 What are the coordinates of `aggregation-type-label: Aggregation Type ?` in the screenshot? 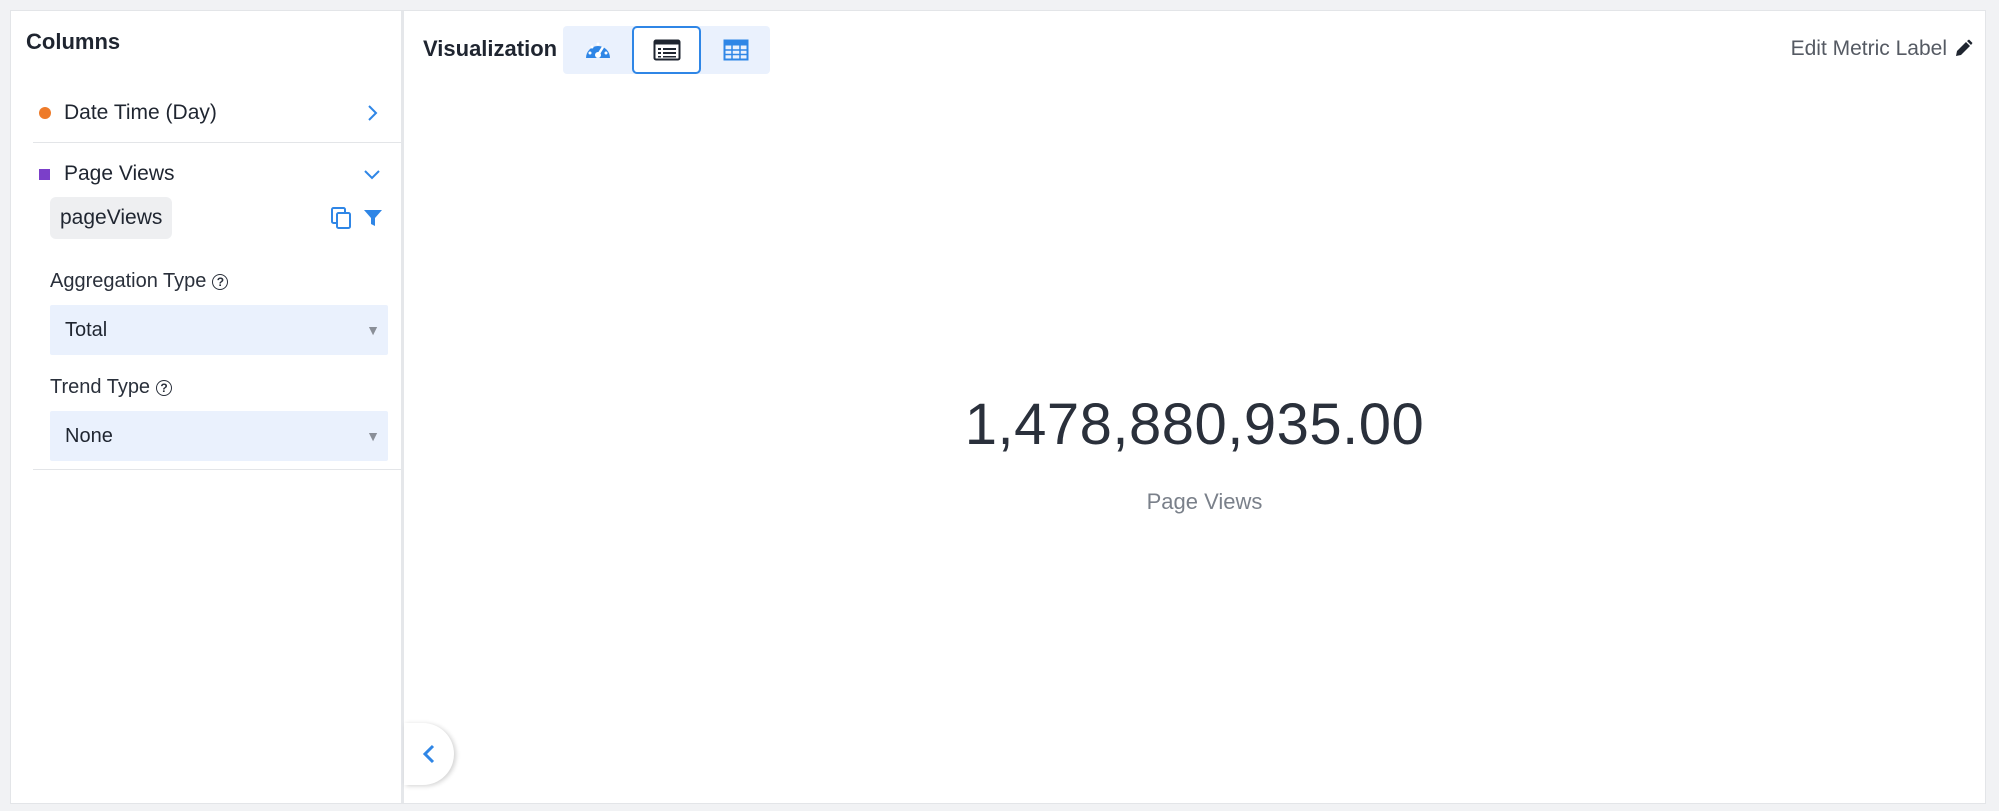 It's located at (139, 281).